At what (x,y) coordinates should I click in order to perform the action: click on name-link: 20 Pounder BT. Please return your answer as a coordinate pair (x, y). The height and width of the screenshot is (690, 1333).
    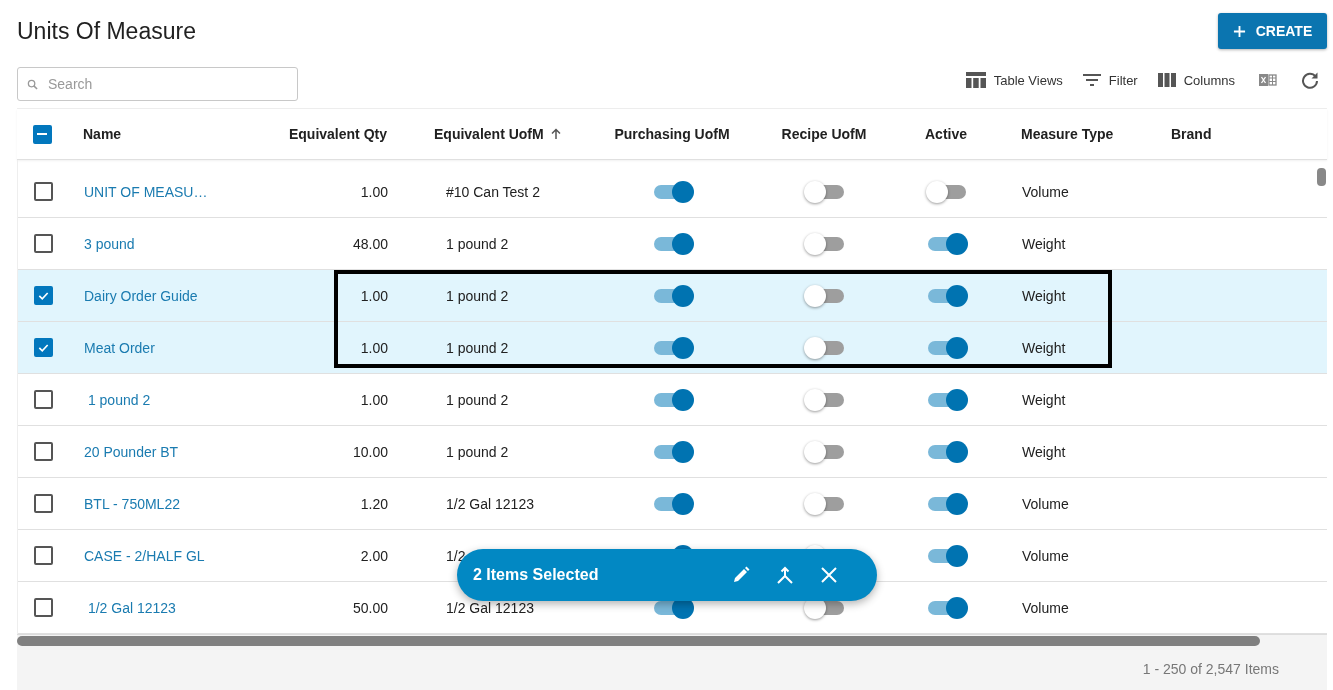
    Looking at the image, I should click on (131, 451).